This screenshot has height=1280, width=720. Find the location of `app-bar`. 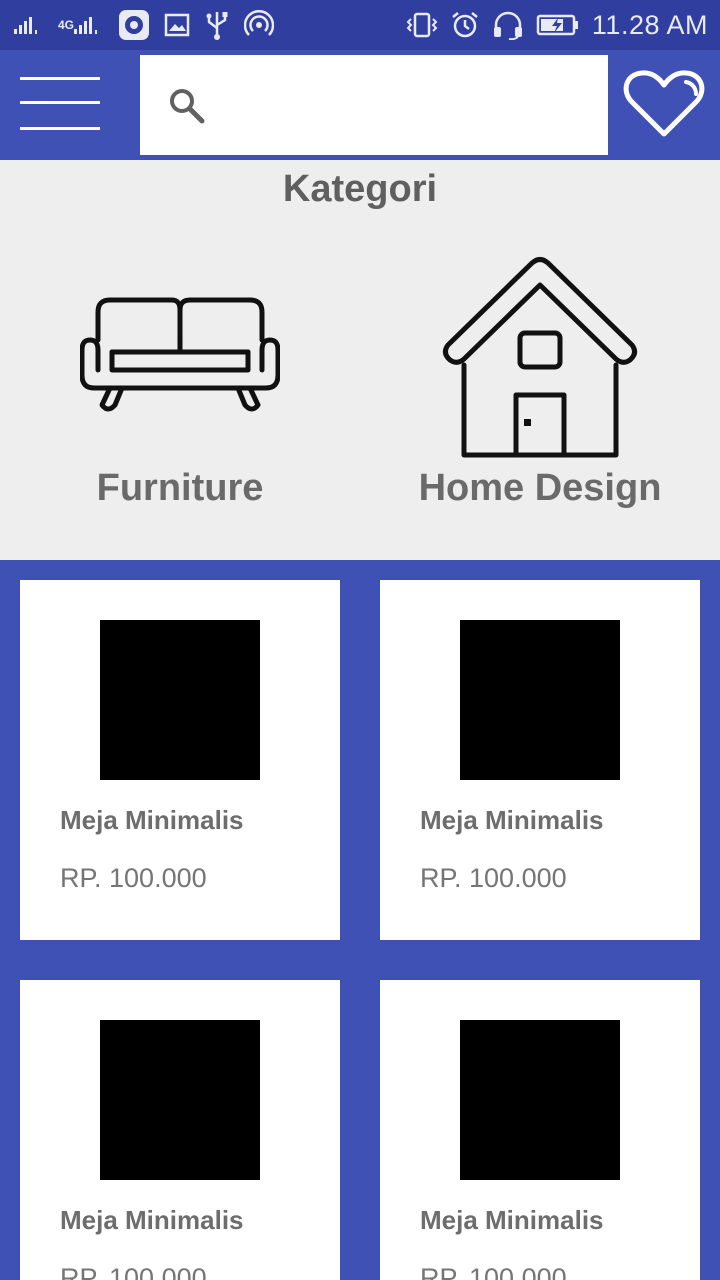

app-bar is located at coordinates (360, 105).